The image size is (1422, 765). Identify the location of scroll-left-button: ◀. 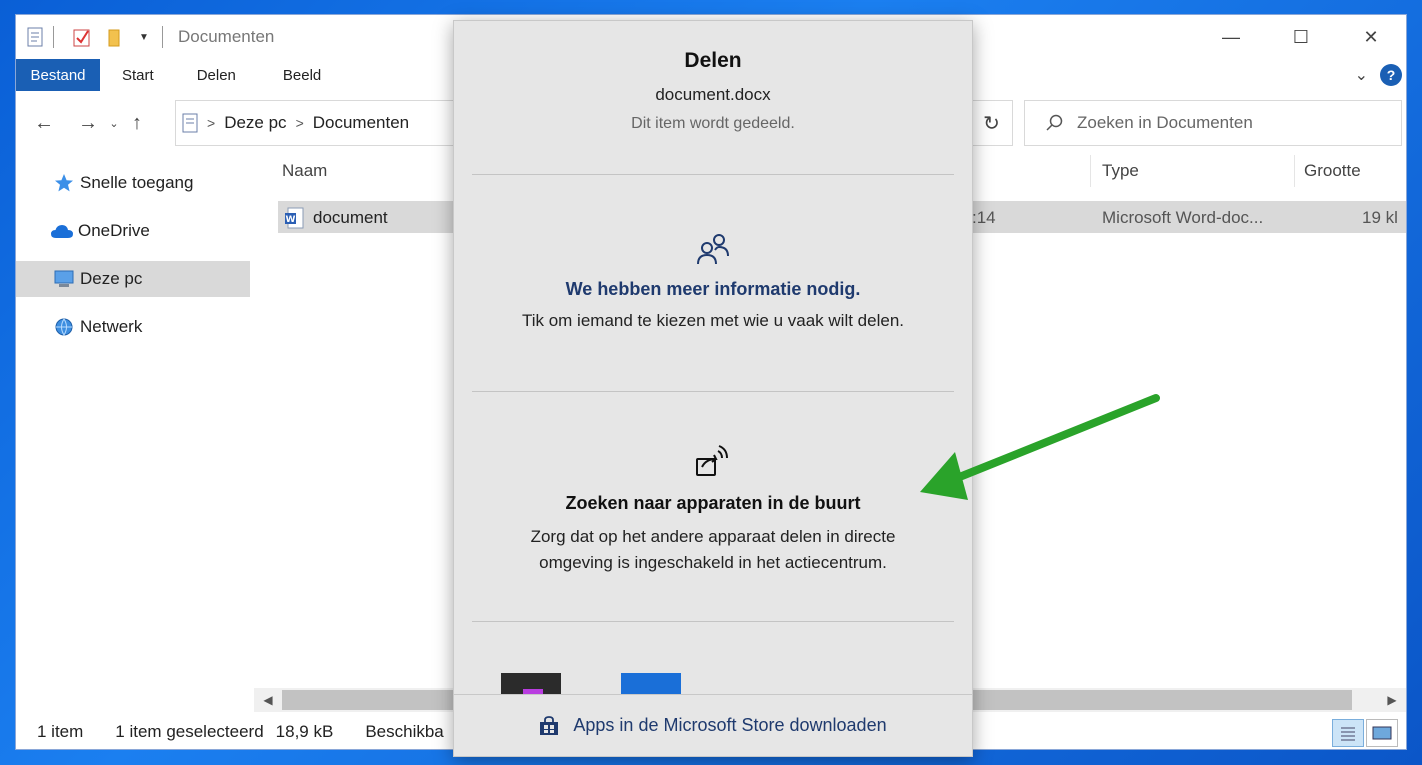
(268, 700).